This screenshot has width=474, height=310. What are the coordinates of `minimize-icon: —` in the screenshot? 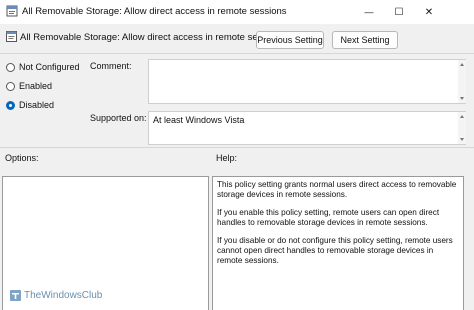 It's located at (369, 12).